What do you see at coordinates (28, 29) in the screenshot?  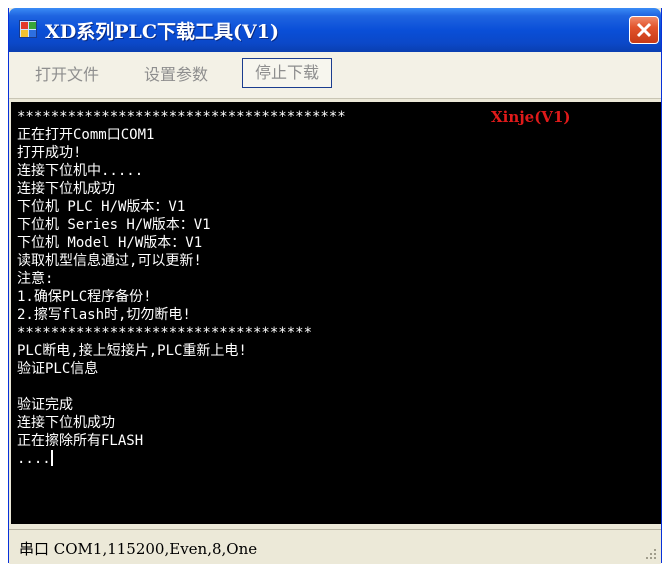 I see `app-icon` at bounding box center [28, 29].